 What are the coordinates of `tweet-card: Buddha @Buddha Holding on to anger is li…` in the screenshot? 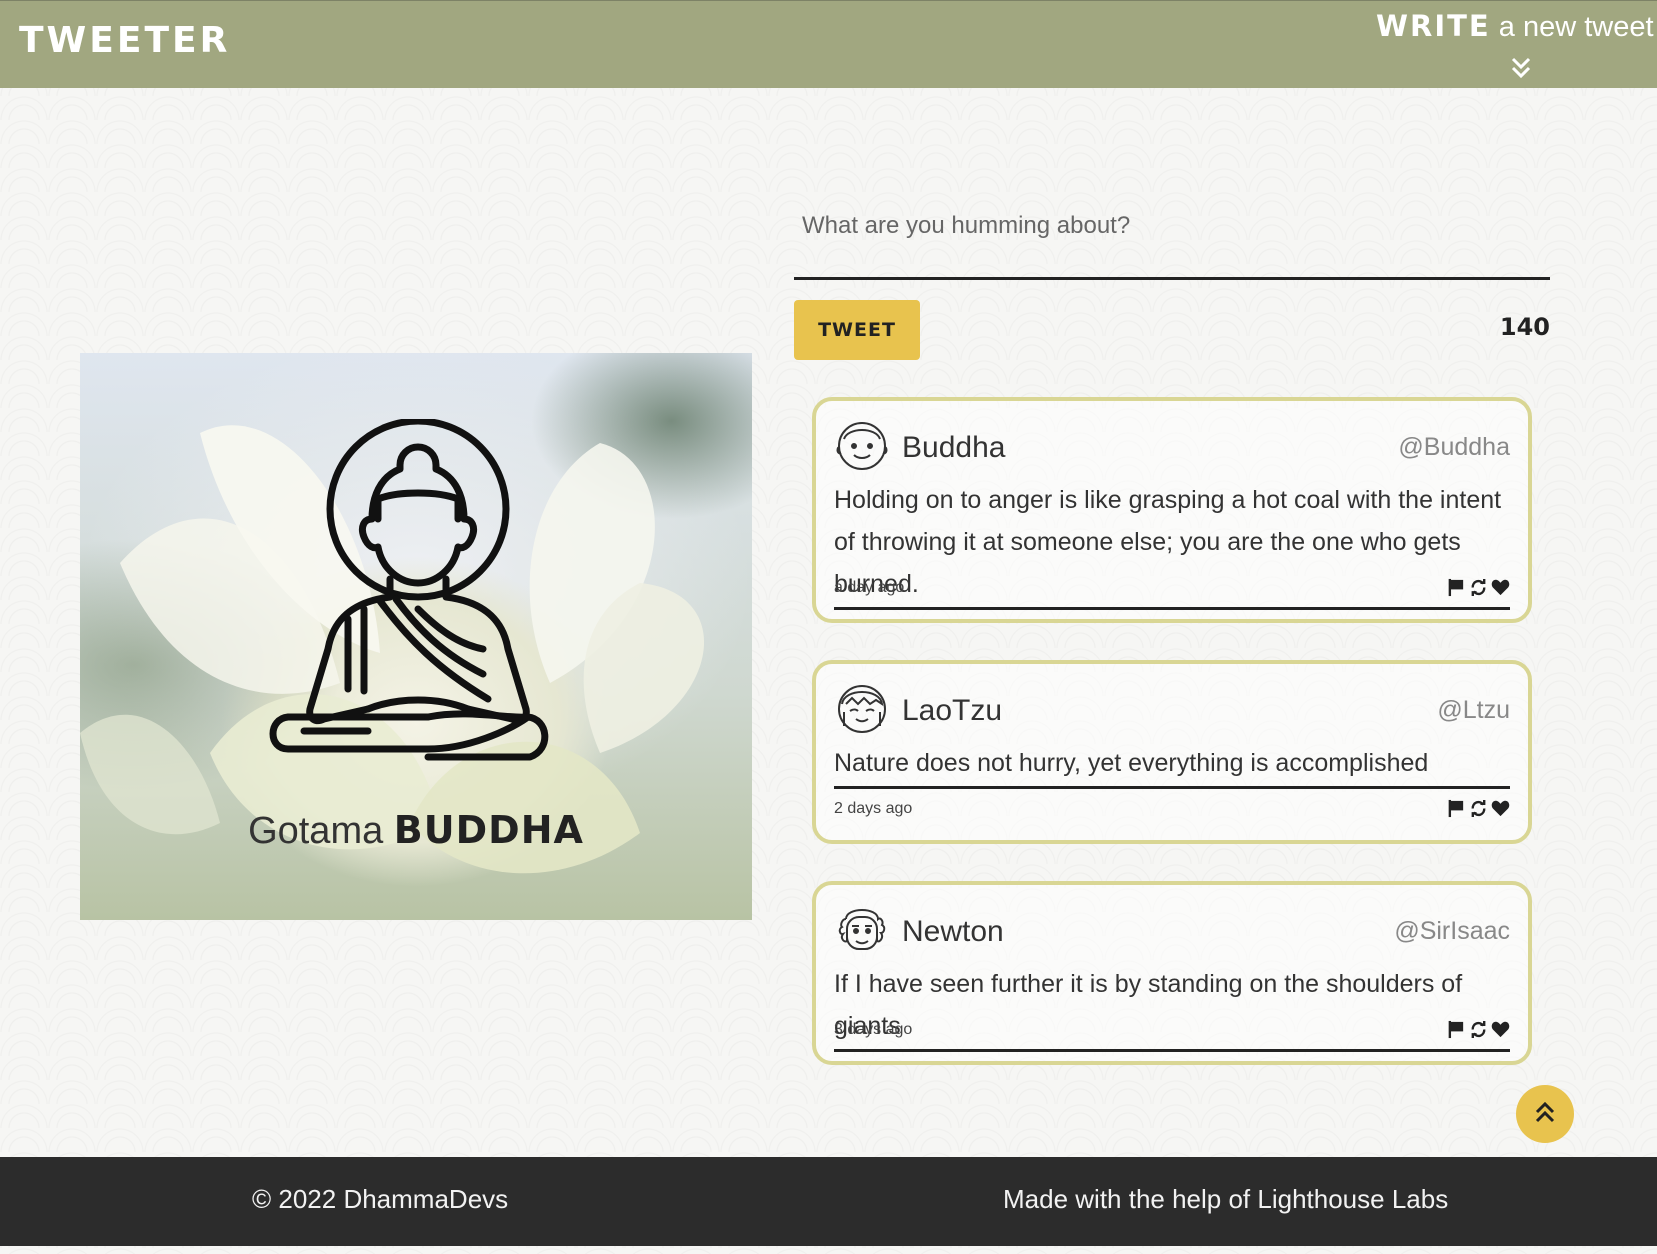 It's located at (1172, 510).